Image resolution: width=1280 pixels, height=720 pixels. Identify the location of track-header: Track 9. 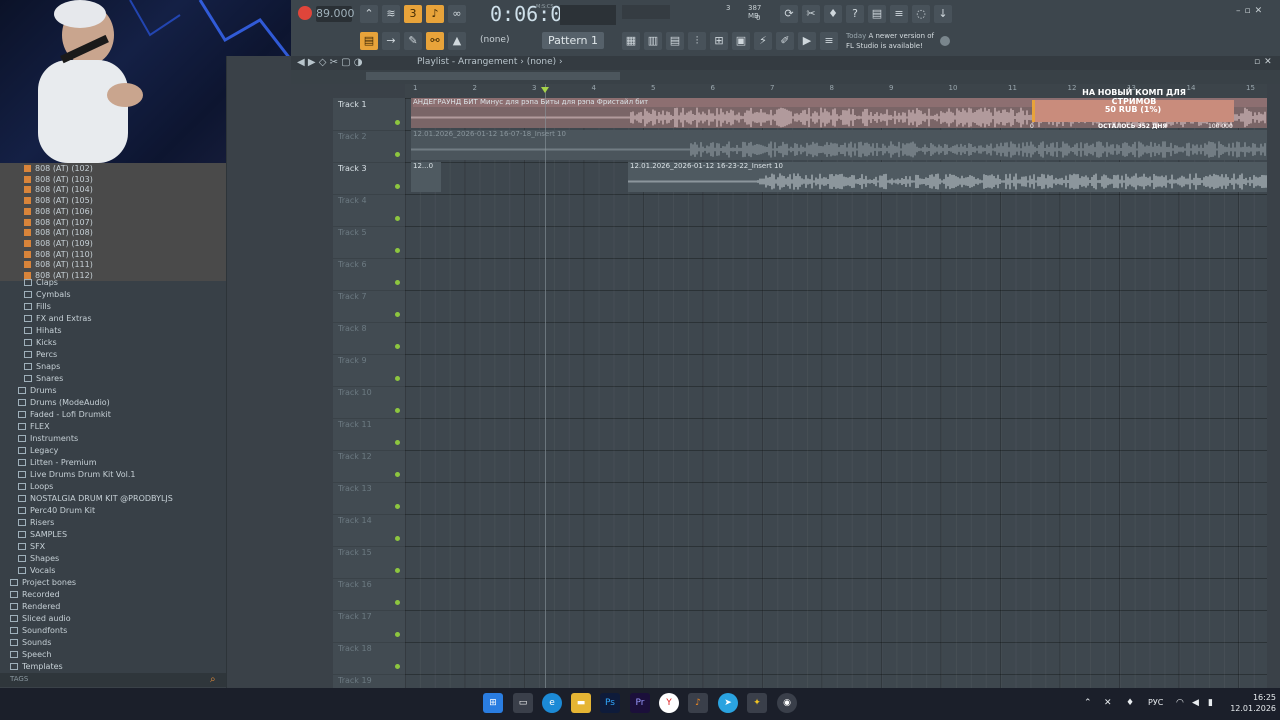
(369, 370).